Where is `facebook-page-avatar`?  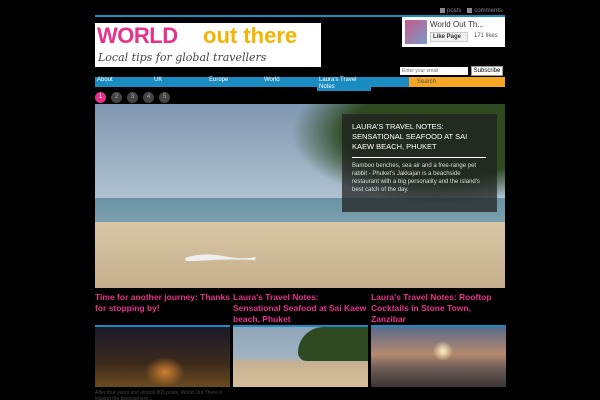
facebook-page-avatar is located at coordinates (416, 32).